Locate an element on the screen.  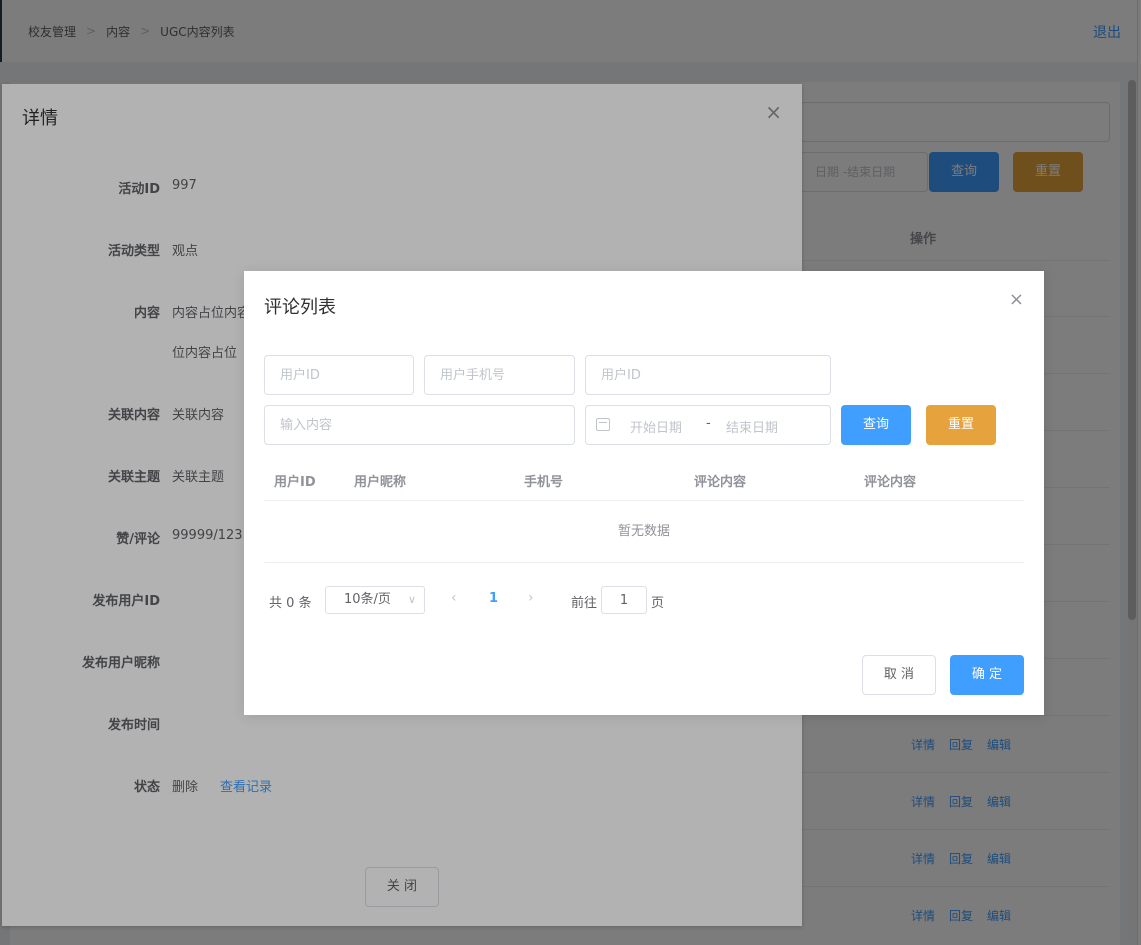
query-button: 查询 is located at coordinates (876, 425).